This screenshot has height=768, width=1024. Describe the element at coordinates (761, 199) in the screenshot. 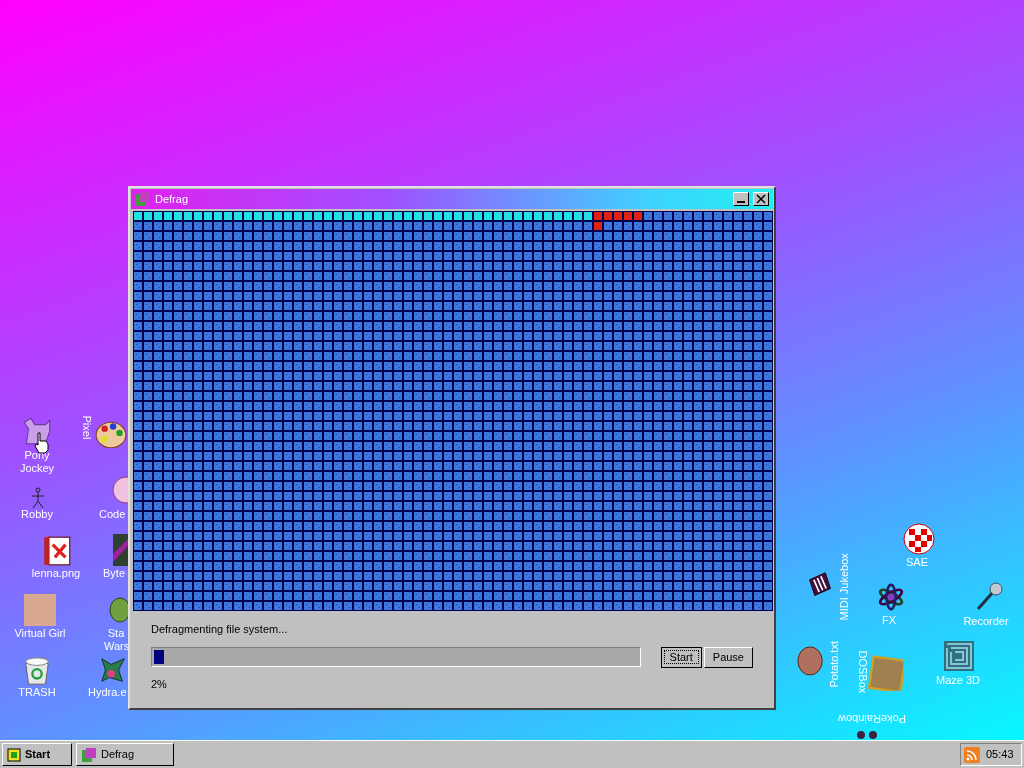

I see `close-button` at that location.